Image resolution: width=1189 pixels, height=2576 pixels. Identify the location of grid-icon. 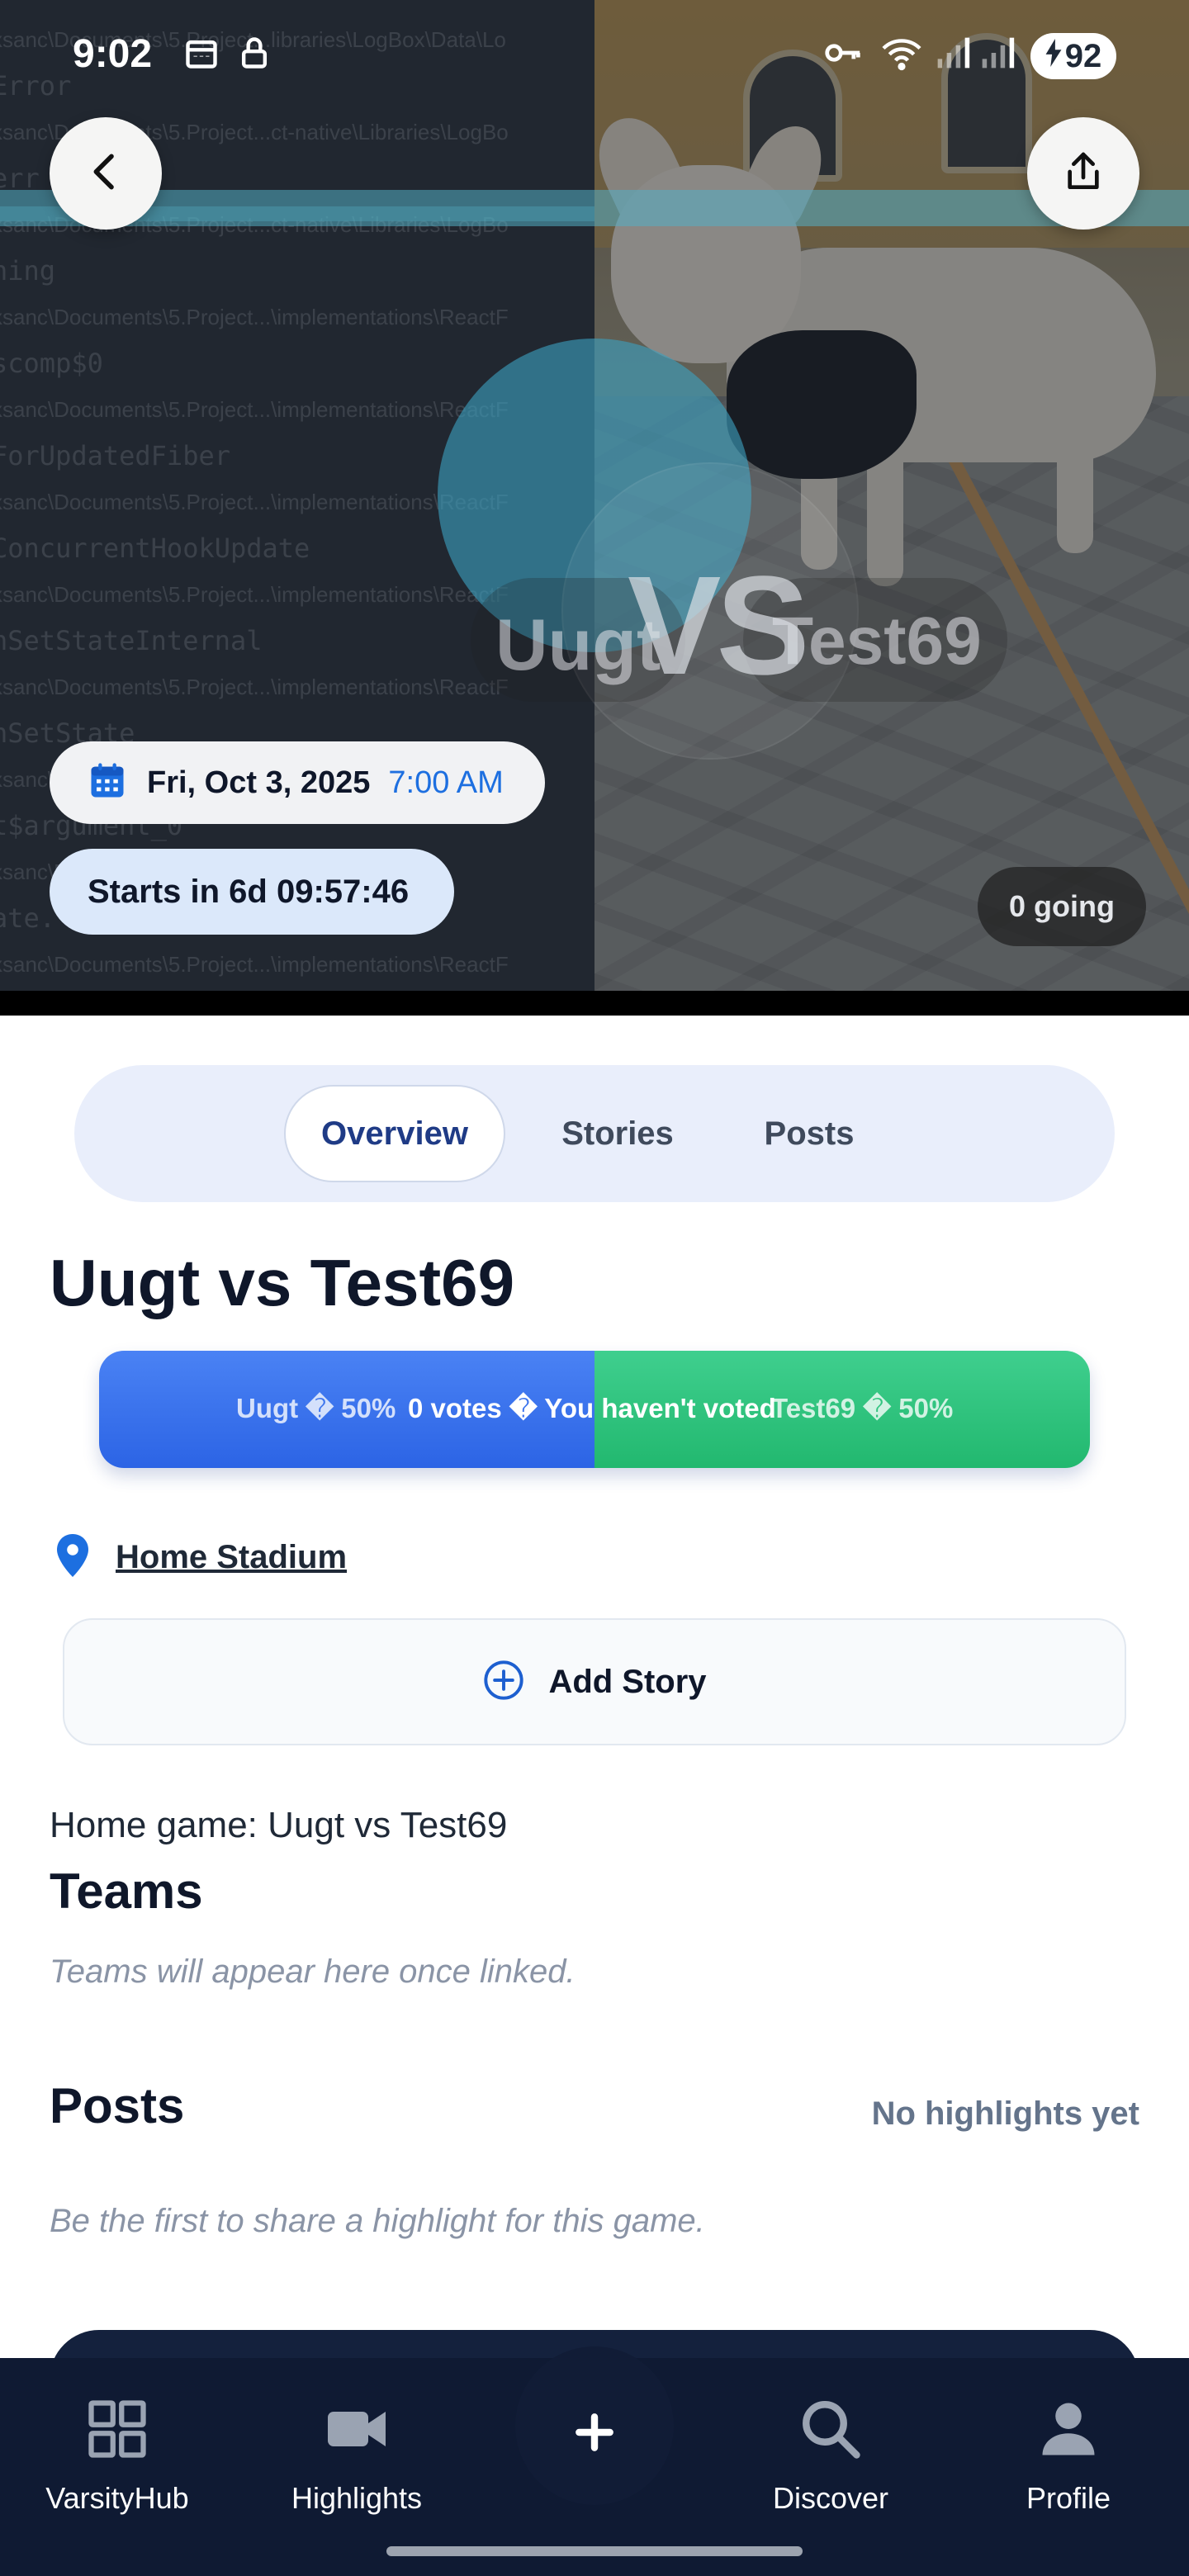
(117, 2431).